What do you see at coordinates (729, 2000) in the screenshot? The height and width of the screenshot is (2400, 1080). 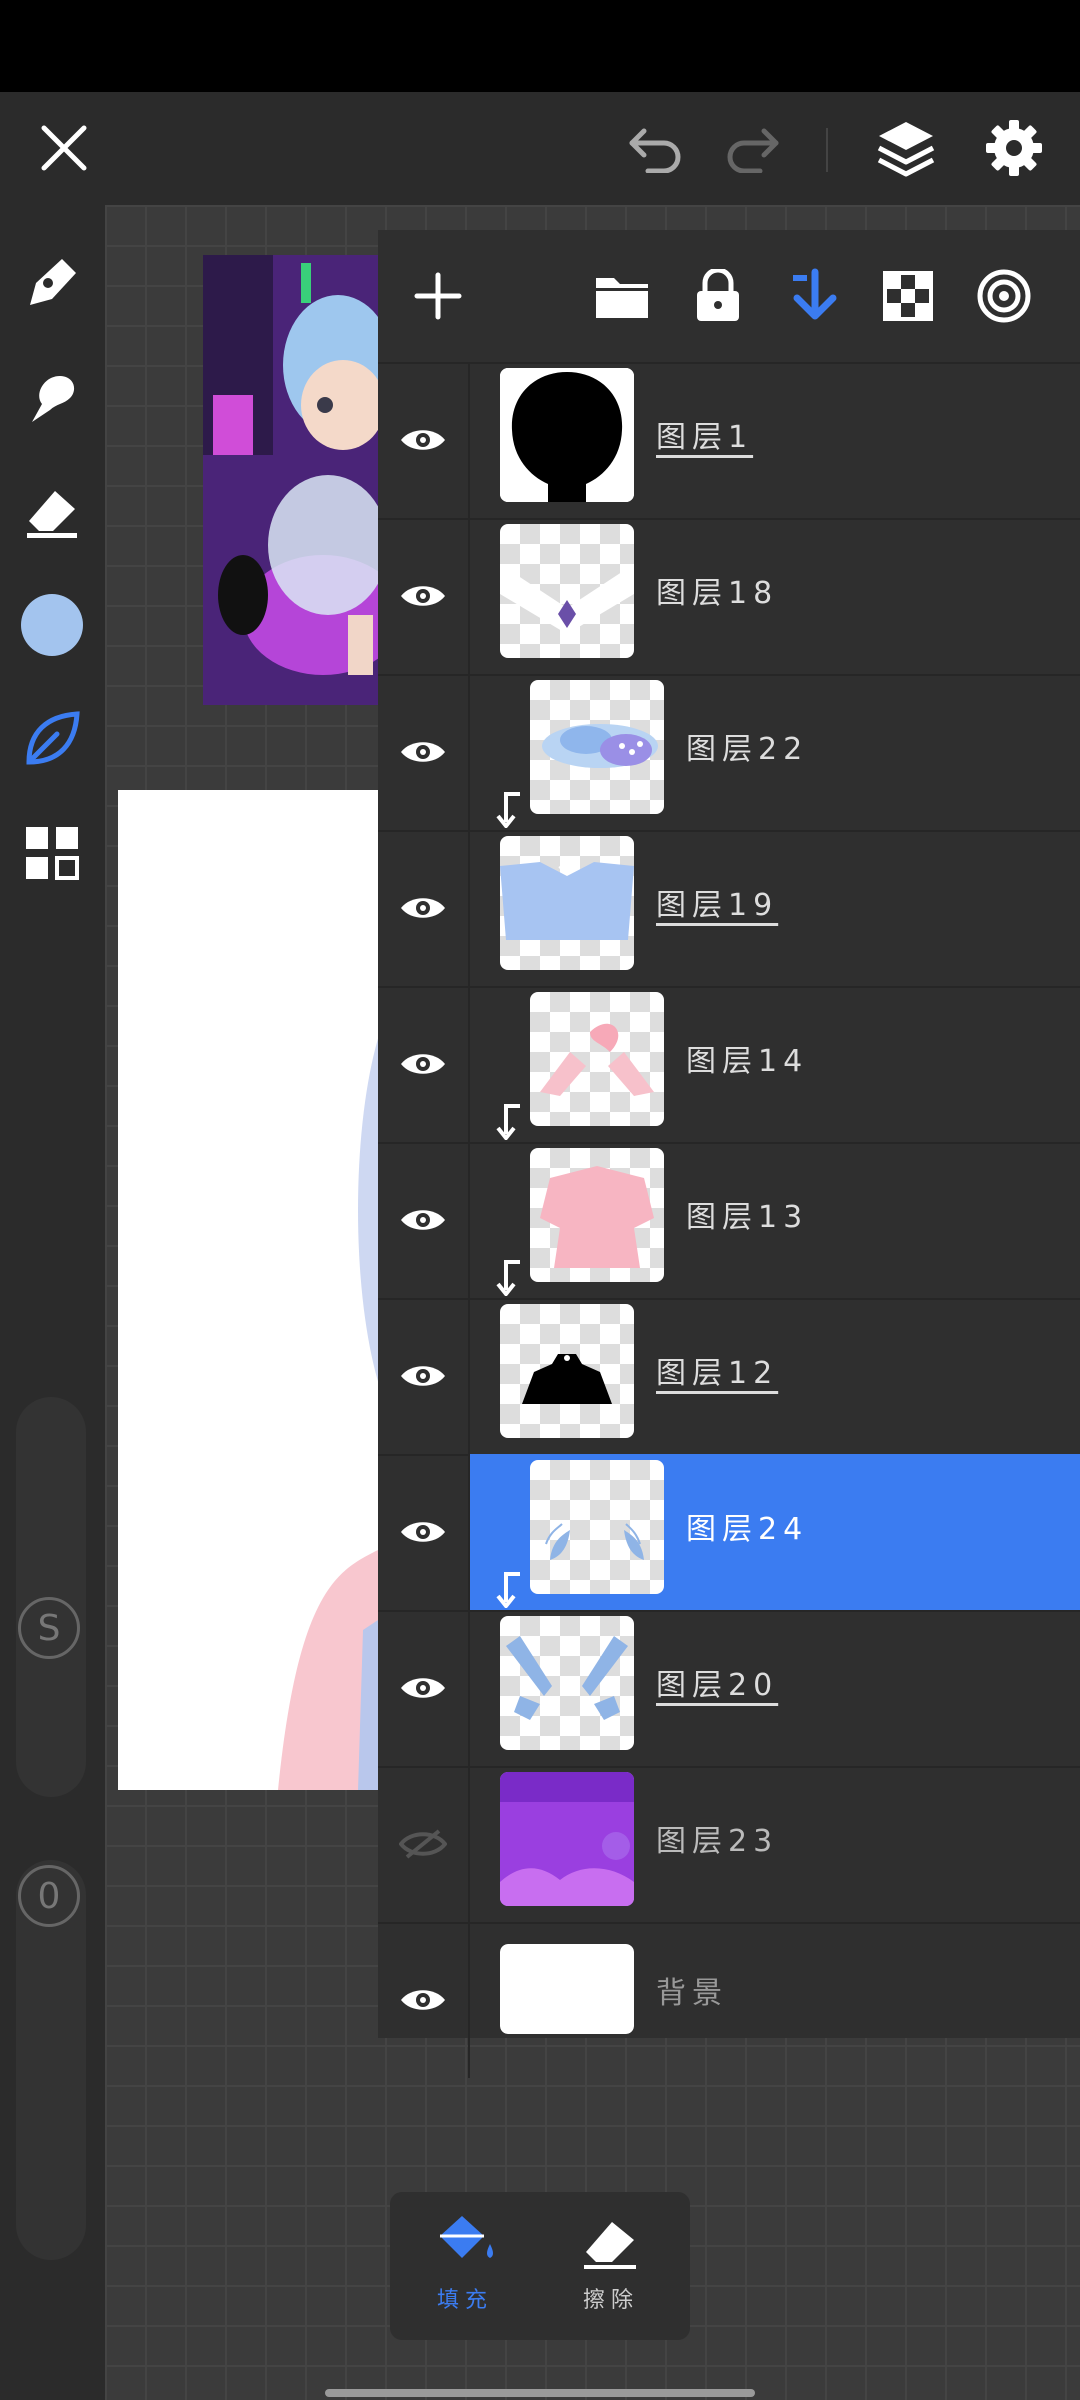 I see `layer-row: 背景` at bounding box center [729, 2000].